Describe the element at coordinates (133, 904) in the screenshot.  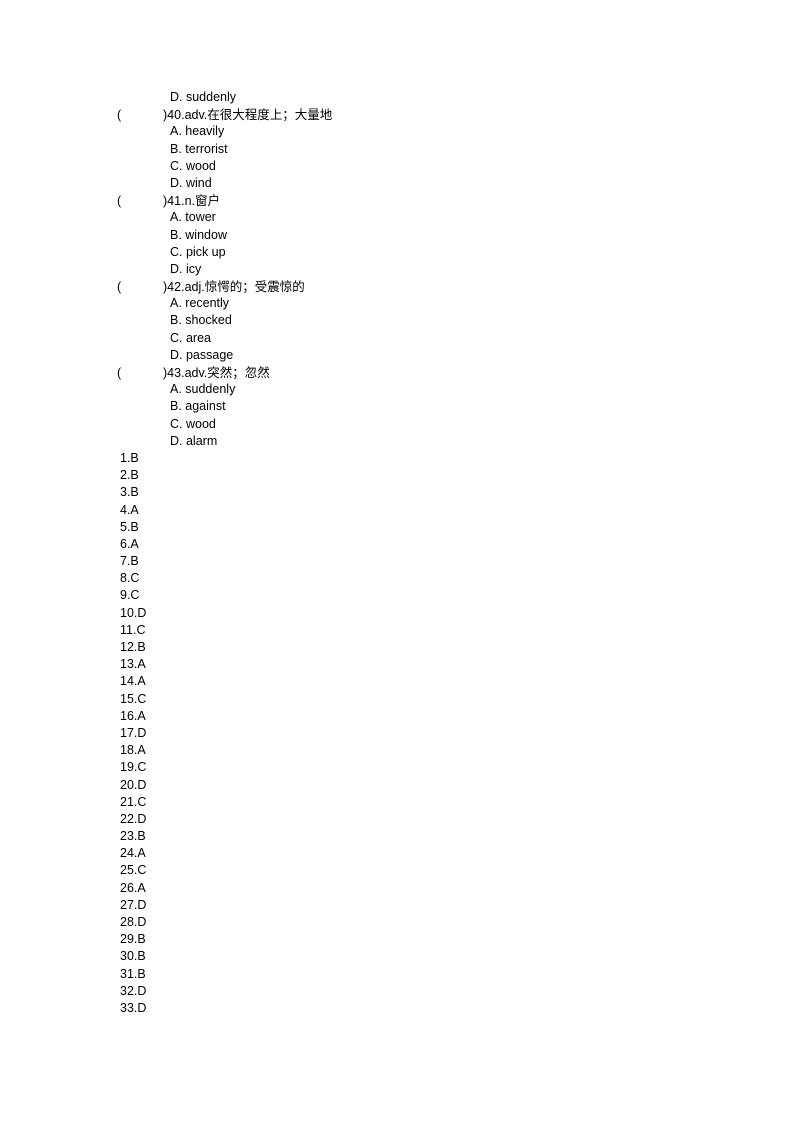
I see `answer-key-entry: 27.D` at that location.